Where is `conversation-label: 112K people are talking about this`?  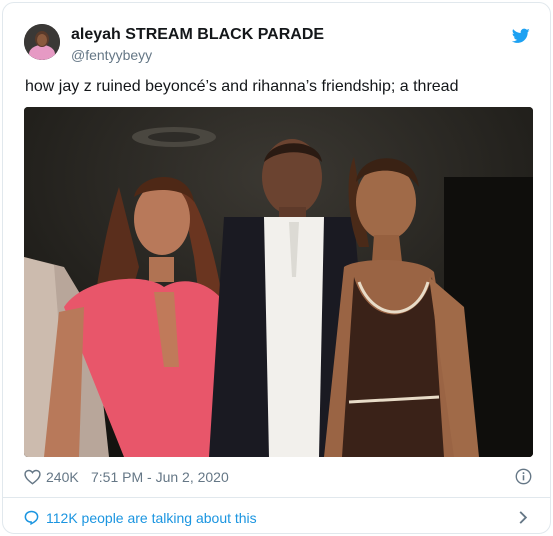
conversation-label: 112K people are talking about this is located at coordinates (151, 518).